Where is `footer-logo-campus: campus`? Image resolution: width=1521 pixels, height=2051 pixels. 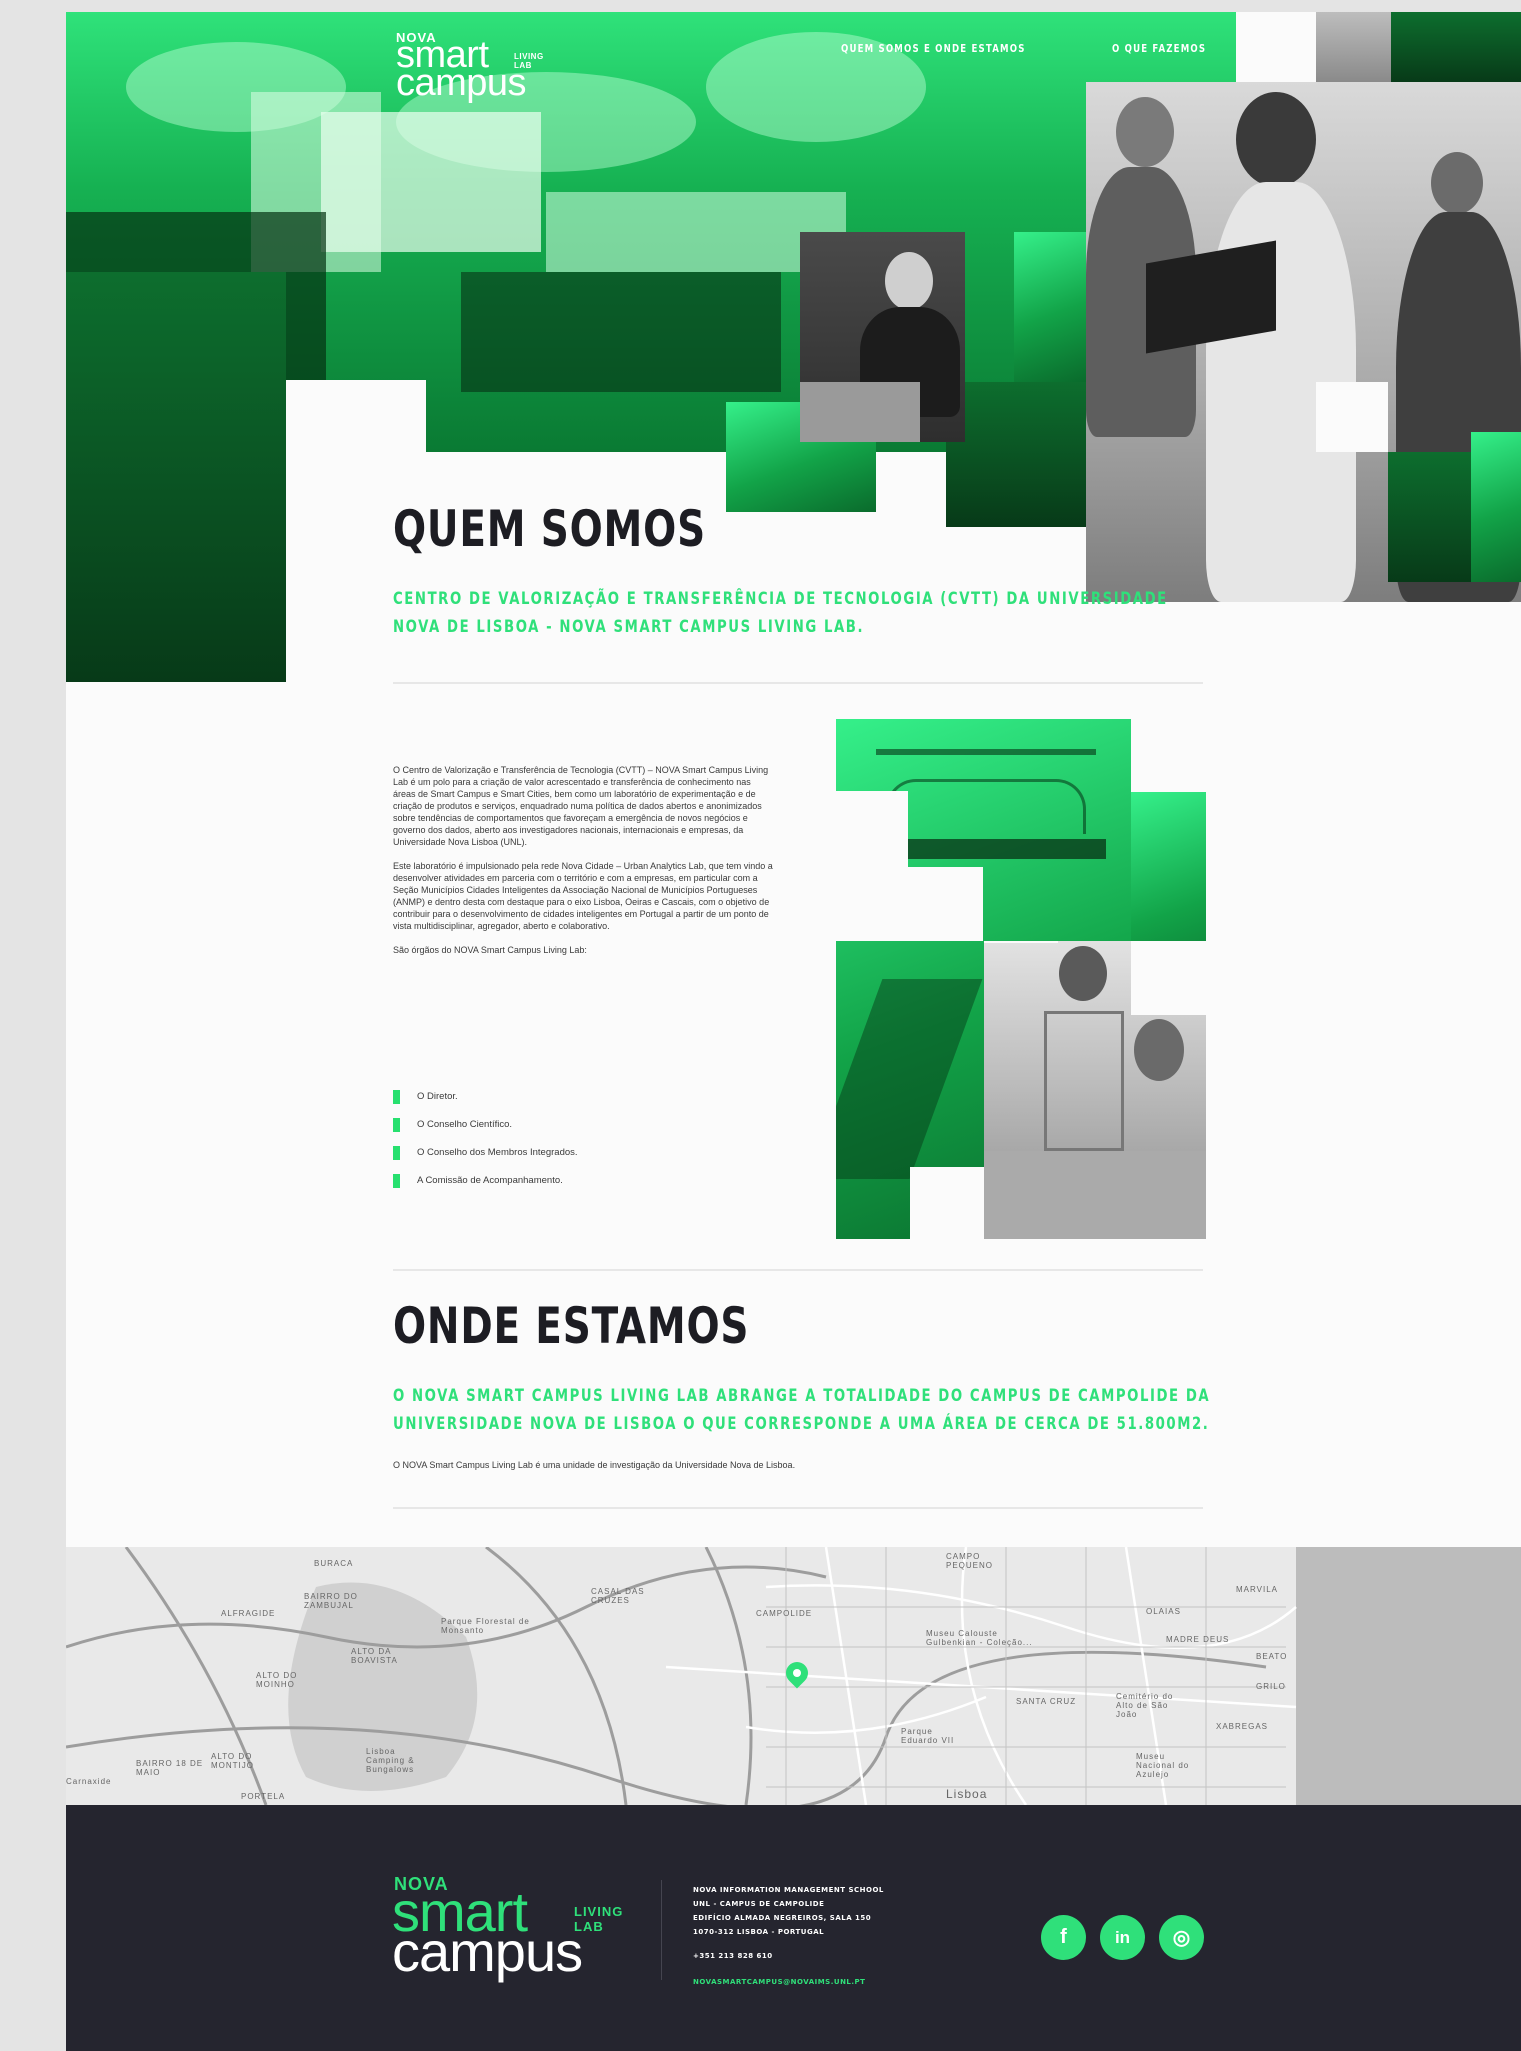
footer-logo-campus: campus is located at coordinates (487, 1951).